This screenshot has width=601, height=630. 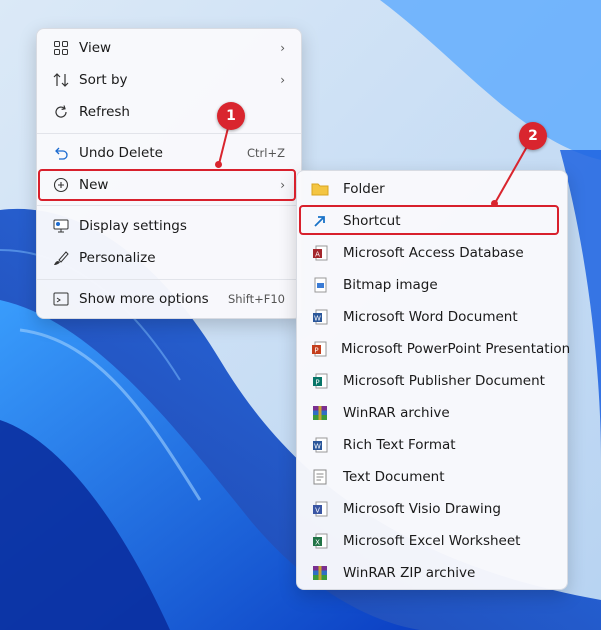 What do you see at coordinates (376, 159) in the screenshot?
I see `annotation-pointer-lines` at bounding box center [376, 159].